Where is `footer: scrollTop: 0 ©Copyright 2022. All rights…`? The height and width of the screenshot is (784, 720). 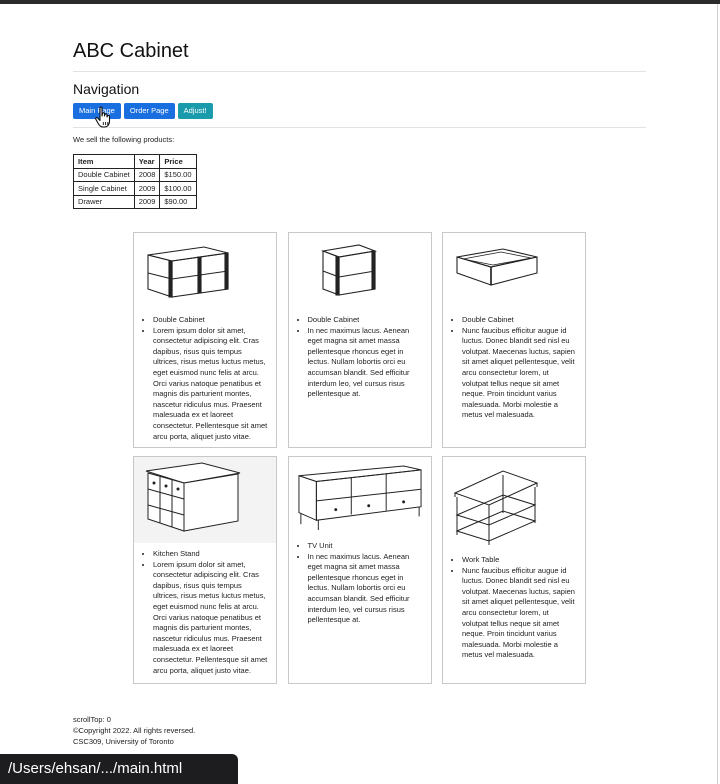 footer: scrollTop: 0 ©Copyright 2022. All rights… is located at coordinates (134, 730).